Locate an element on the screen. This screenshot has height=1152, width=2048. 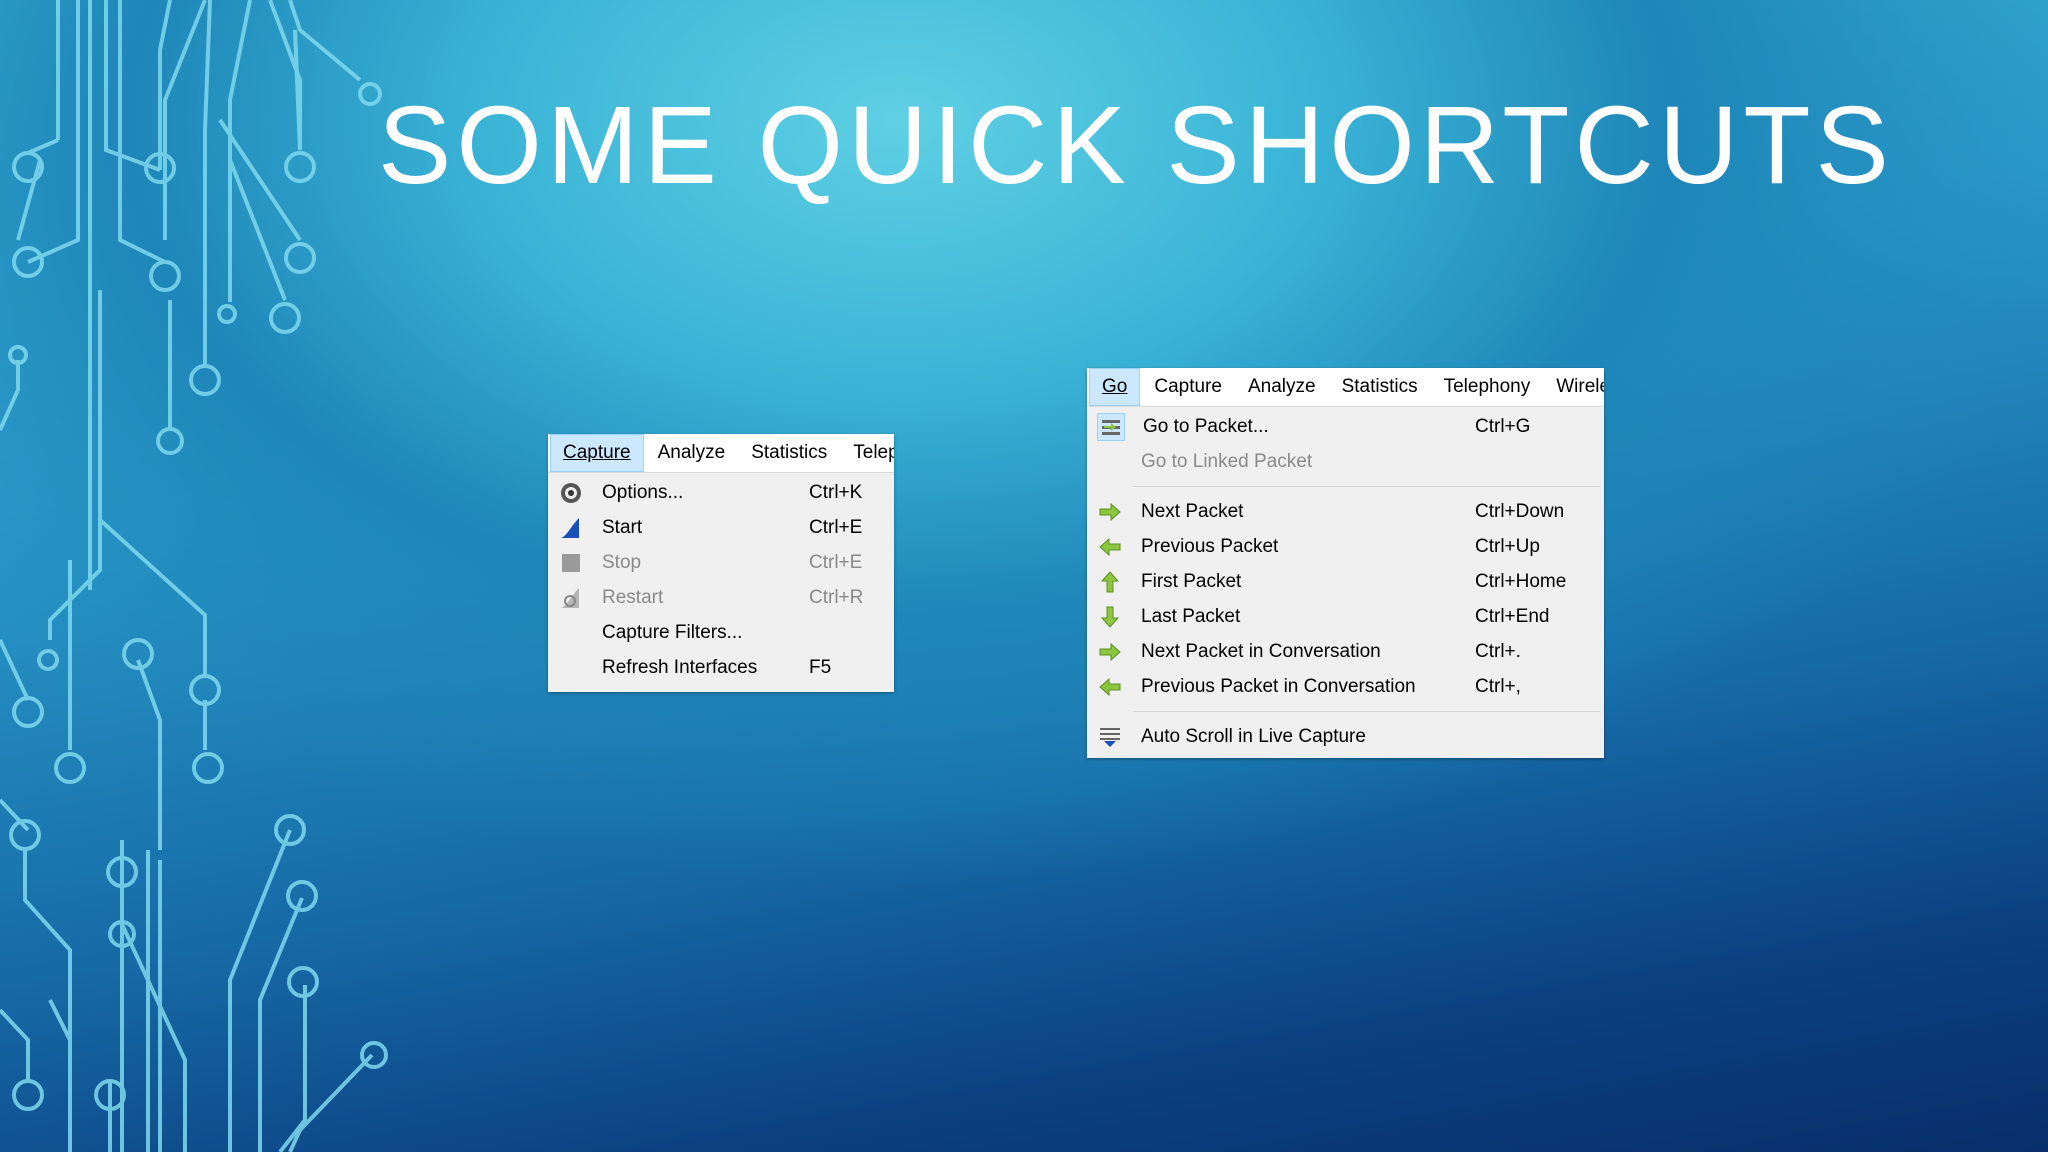
shark-fin-icon is located at coordinates (571, 528).